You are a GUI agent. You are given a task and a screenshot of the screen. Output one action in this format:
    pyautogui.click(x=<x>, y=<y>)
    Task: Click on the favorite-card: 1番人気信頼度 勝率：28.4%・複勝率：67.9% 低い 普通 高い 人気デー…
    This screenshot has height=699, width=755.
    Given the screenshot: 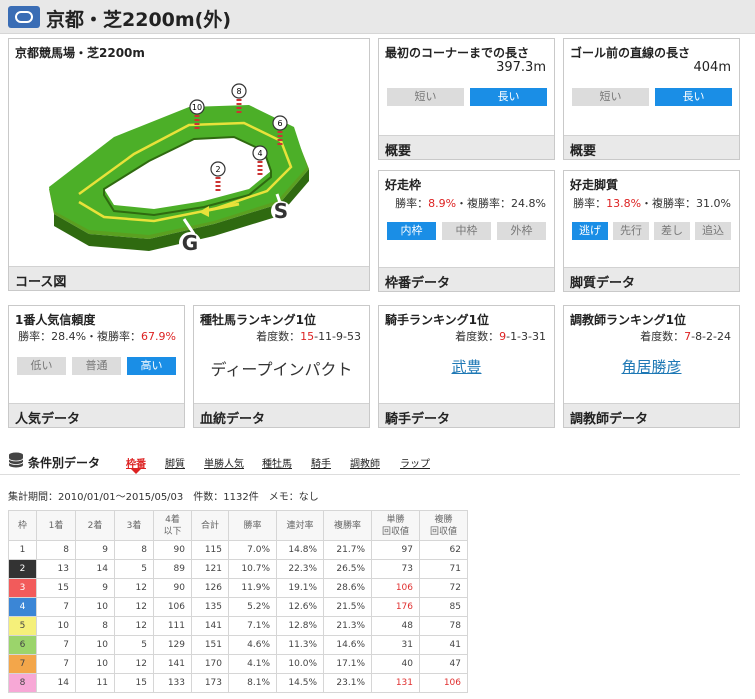 What is the action you would take?
    pyautogui.click(x=96, y=366)
    